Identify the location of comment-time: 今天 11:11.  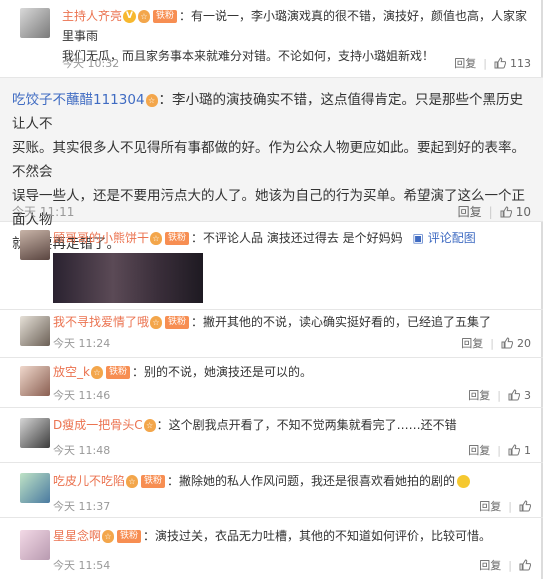
(43, 212).